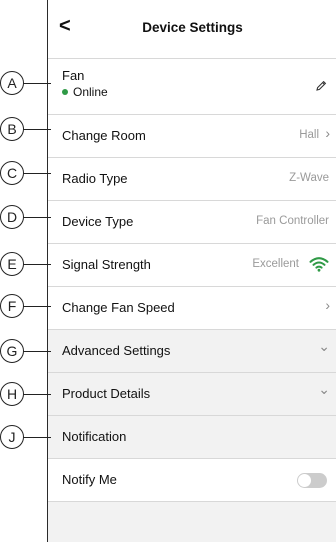 Image resolution: width=336 pixels, height=542 pixels. Describe the element at coordinates (309, 178) in the screenshot. I see `radio-type-value: Z-Wave` at that location.